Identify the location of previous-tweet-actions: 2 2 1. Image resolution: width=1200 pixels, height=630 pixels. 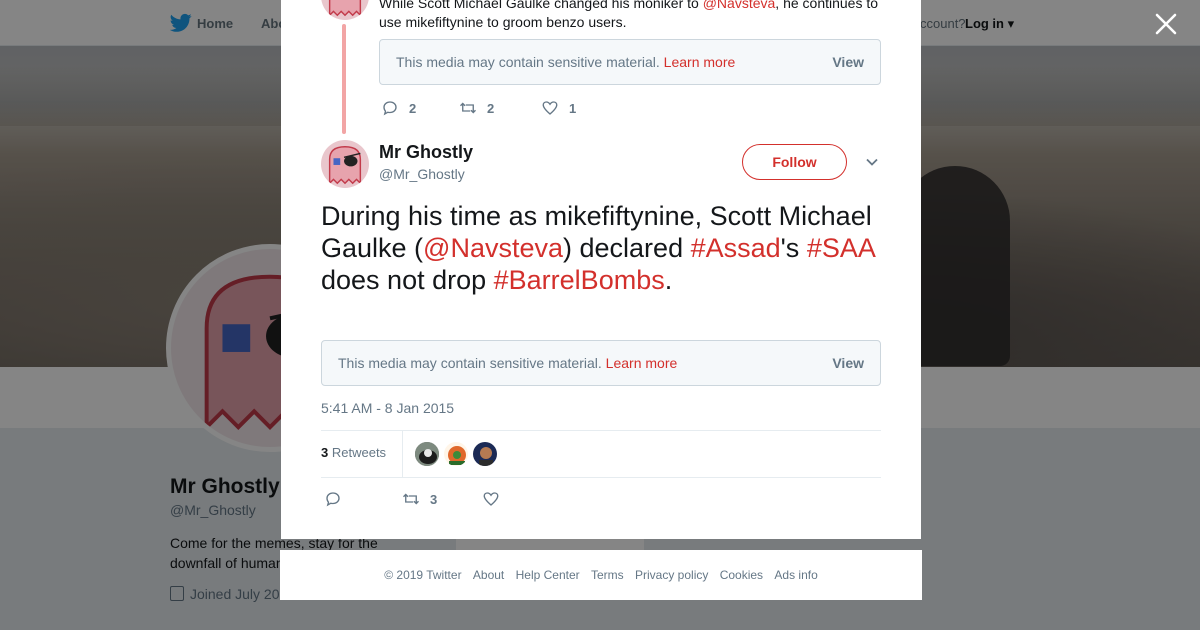
(531, 109).